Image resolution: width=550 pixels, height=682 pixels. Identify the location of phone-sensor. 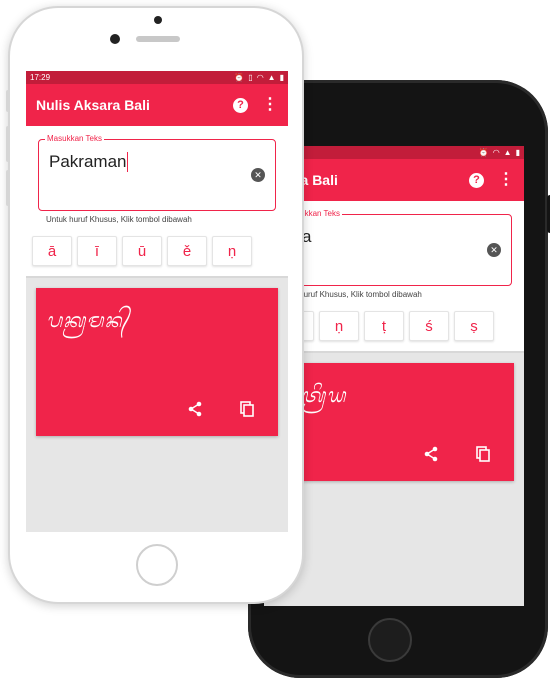
(115, 39).